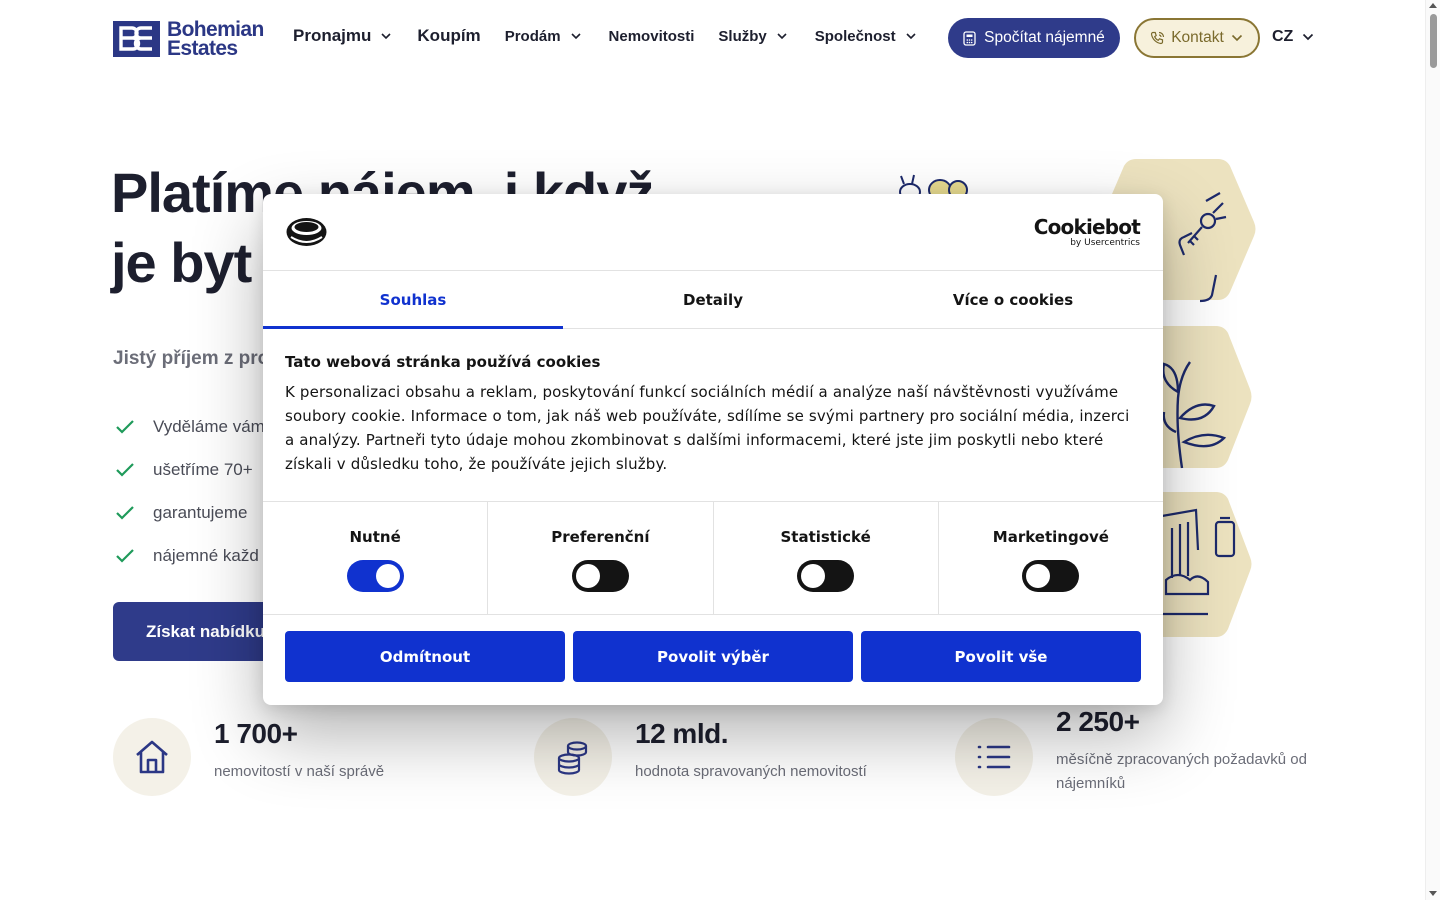  What do you see at coordinates (1433, 5) in the screenshot?
I see `scroll-up-arrow-icon` at bounding box center [1433, 5].